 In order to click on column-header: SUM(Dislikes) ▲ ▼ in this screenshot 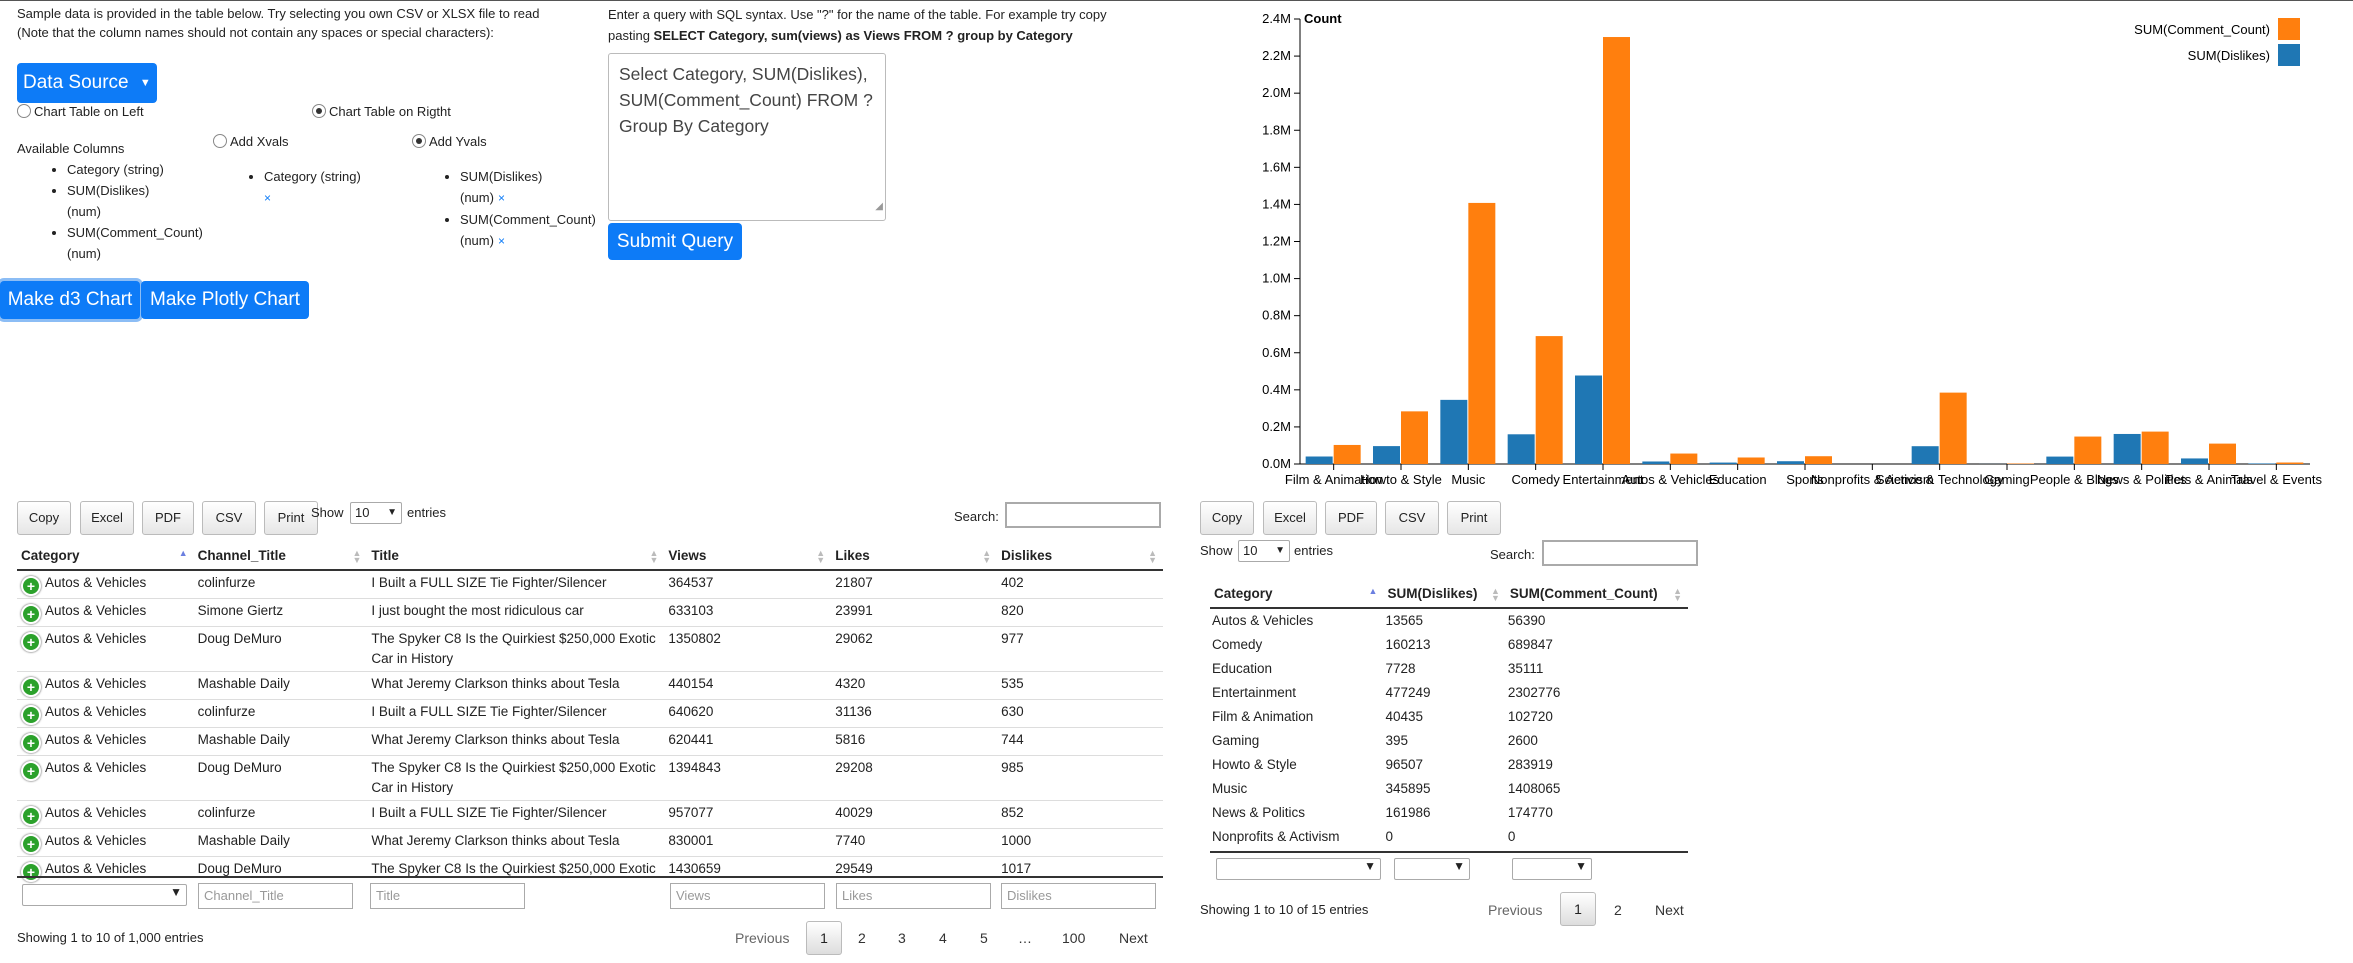, I will do `click(1444, 594)`.